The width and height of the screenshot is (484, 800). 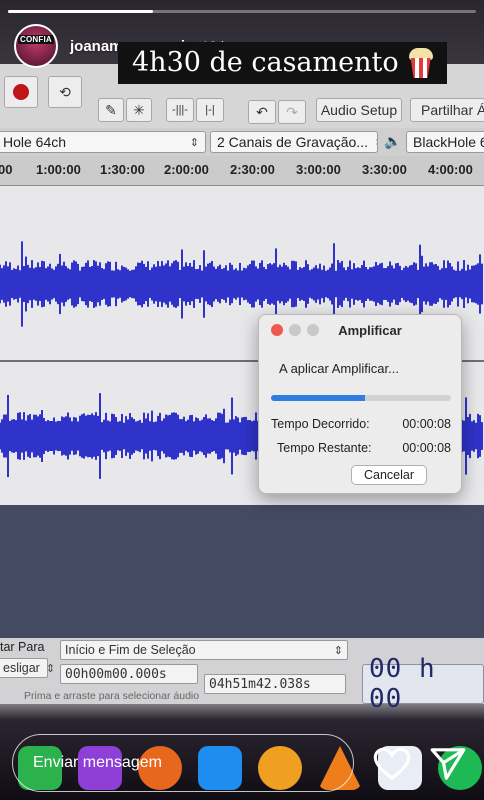 What do you see at coordinates (450, 169) in the screenshot?
I see `ruler-tick: 4:00:00` at bounding box center [450, 169].